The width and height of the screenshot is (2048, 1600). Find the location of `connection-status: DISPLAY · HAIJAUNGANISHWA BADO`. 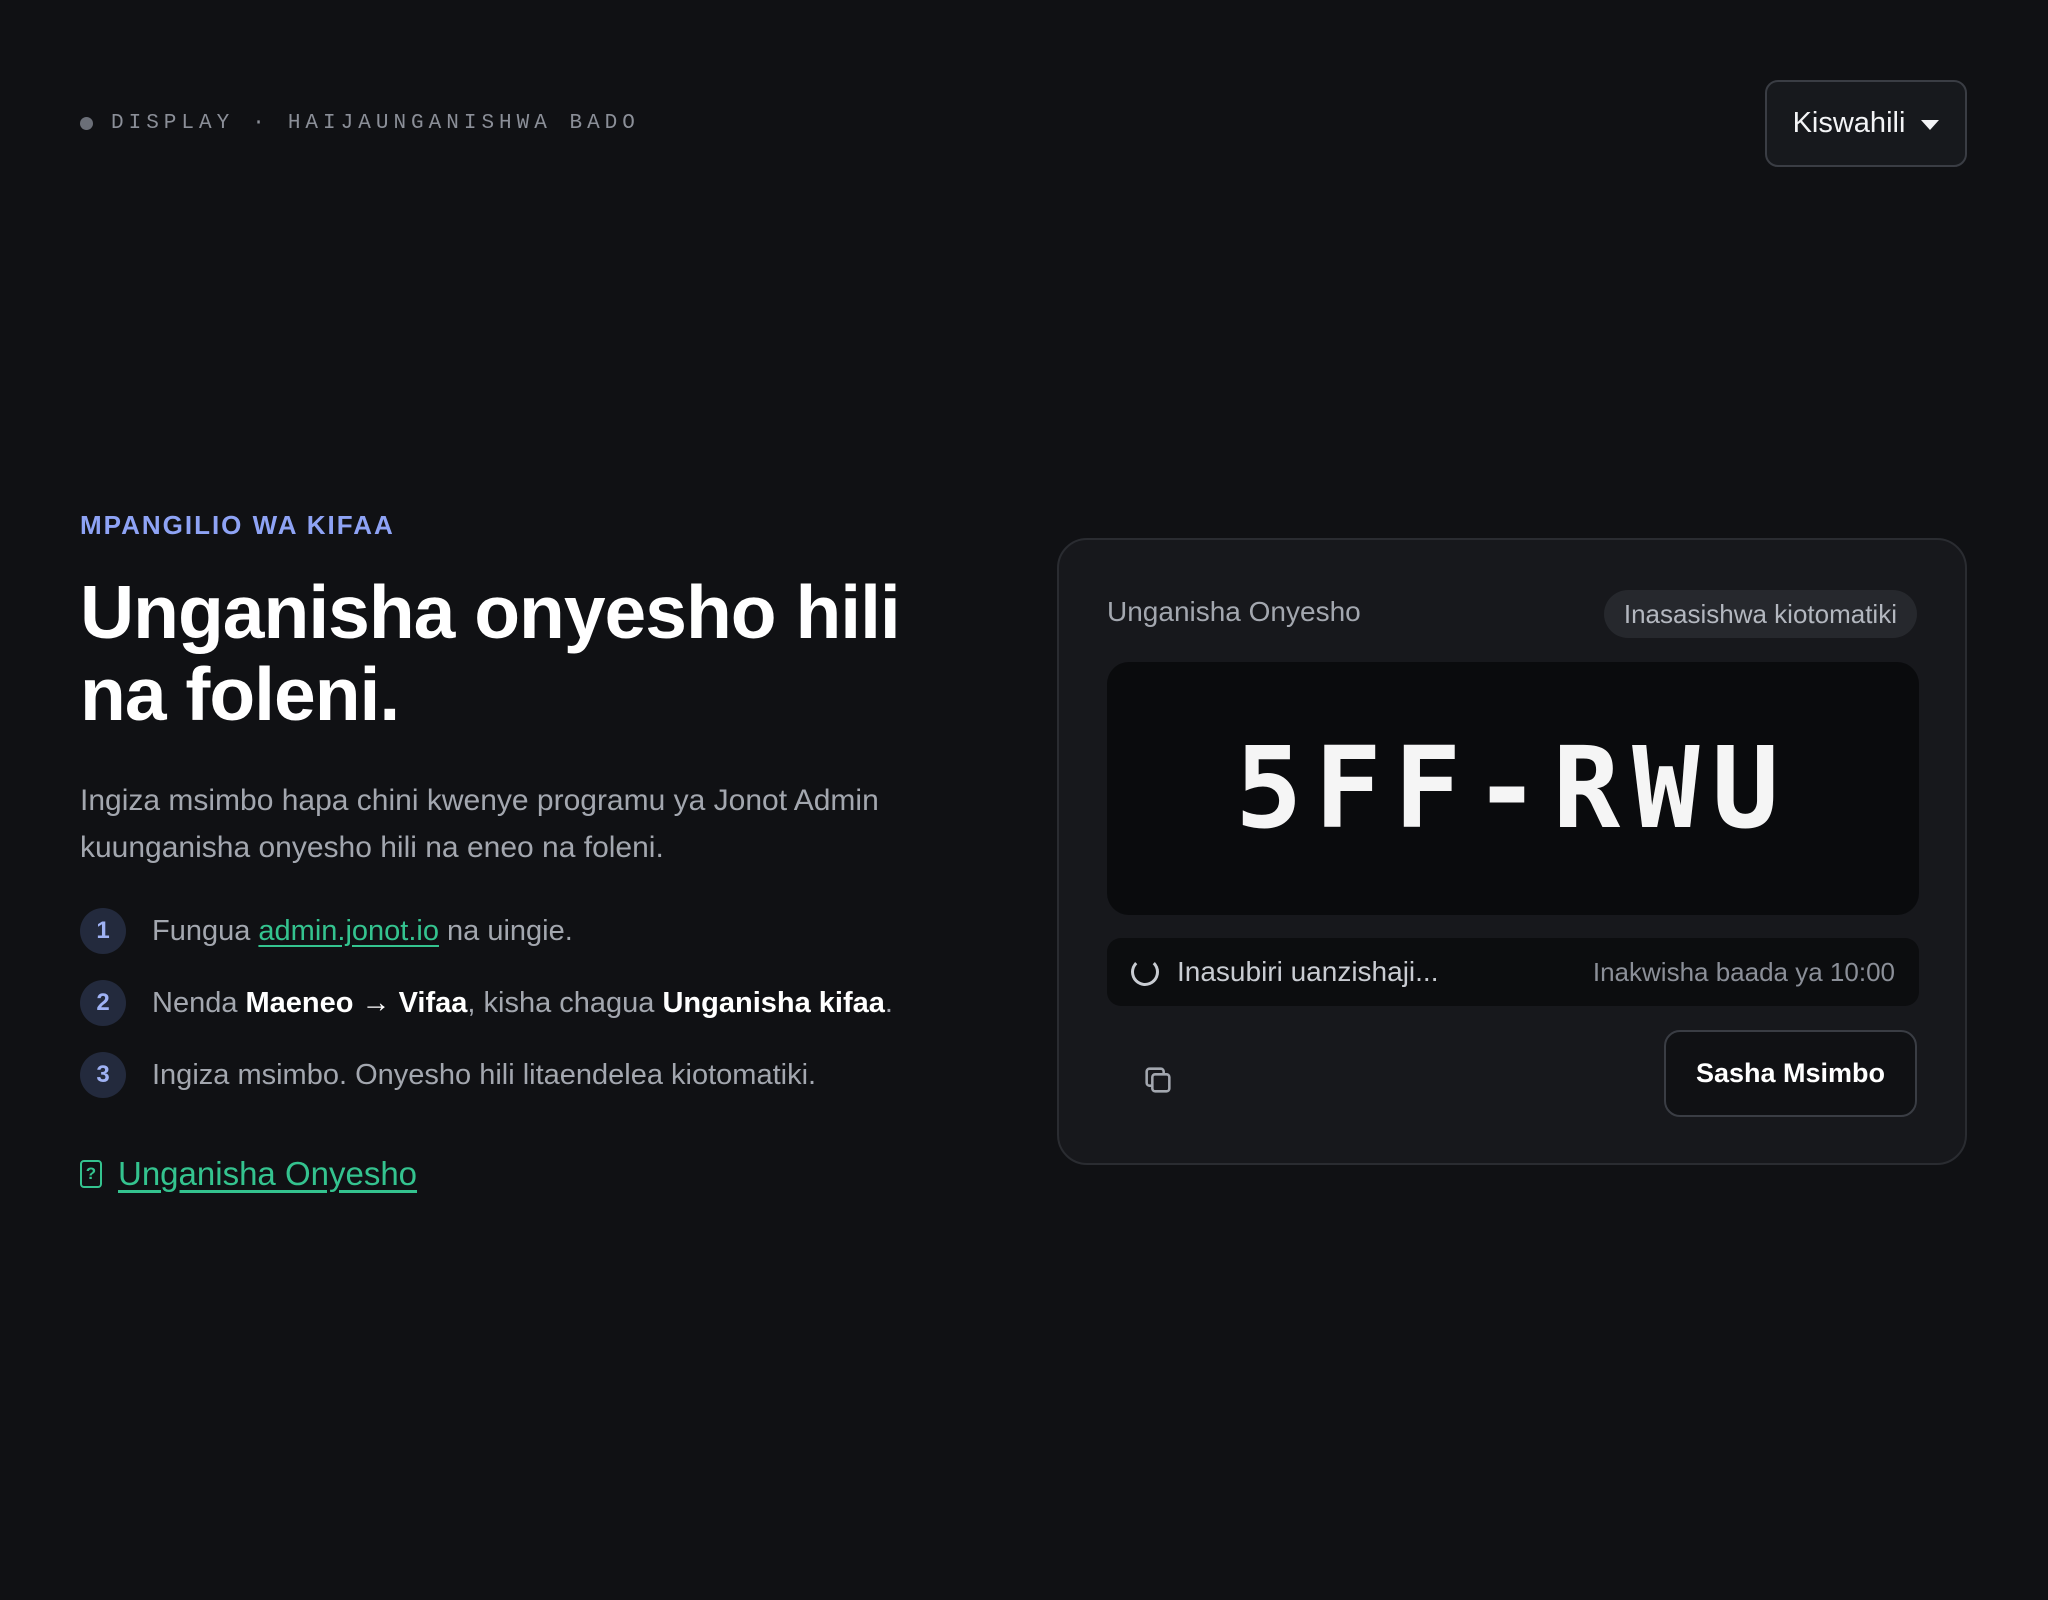

connection-status: DISPLAY · HAIJAUNGANISHWA BADO is located at coordinates (360, 123).